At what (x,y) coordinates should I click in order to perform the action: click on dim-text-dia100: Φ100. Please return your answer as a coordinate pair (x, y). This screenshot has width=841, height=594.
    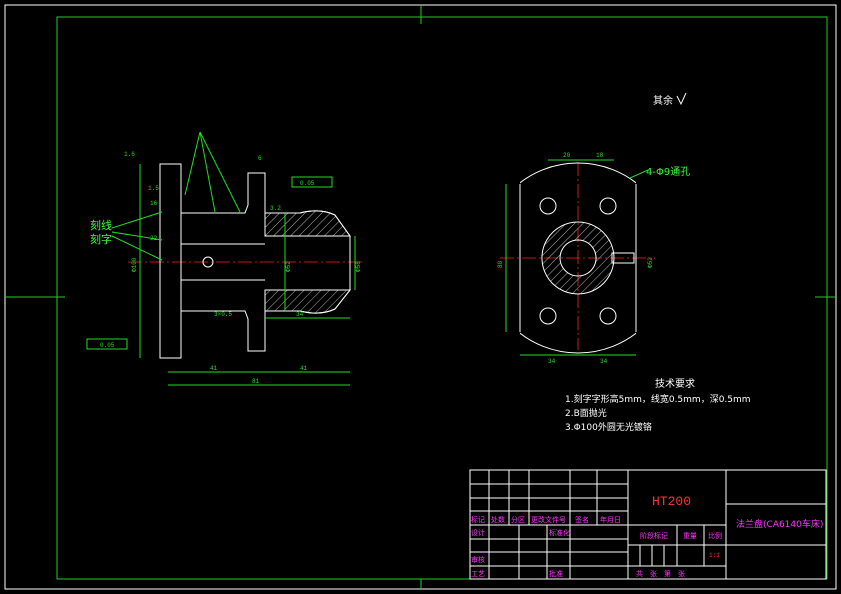
    Looking at the image, I should click on (134, 264).